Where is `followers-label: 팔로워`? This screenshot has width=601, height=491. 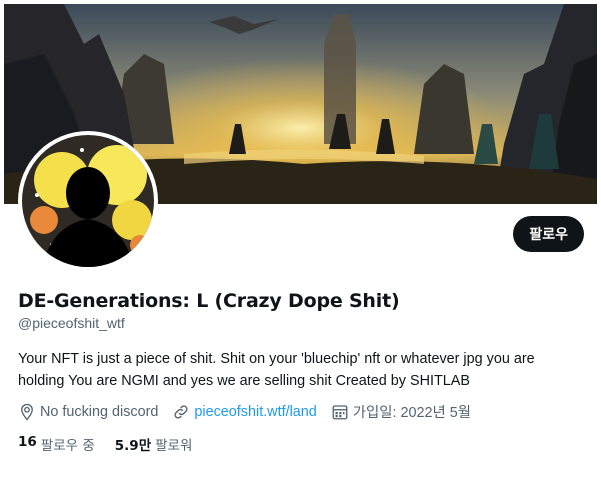 followers-label: 팔로워 is located at coordinates (174, 446).